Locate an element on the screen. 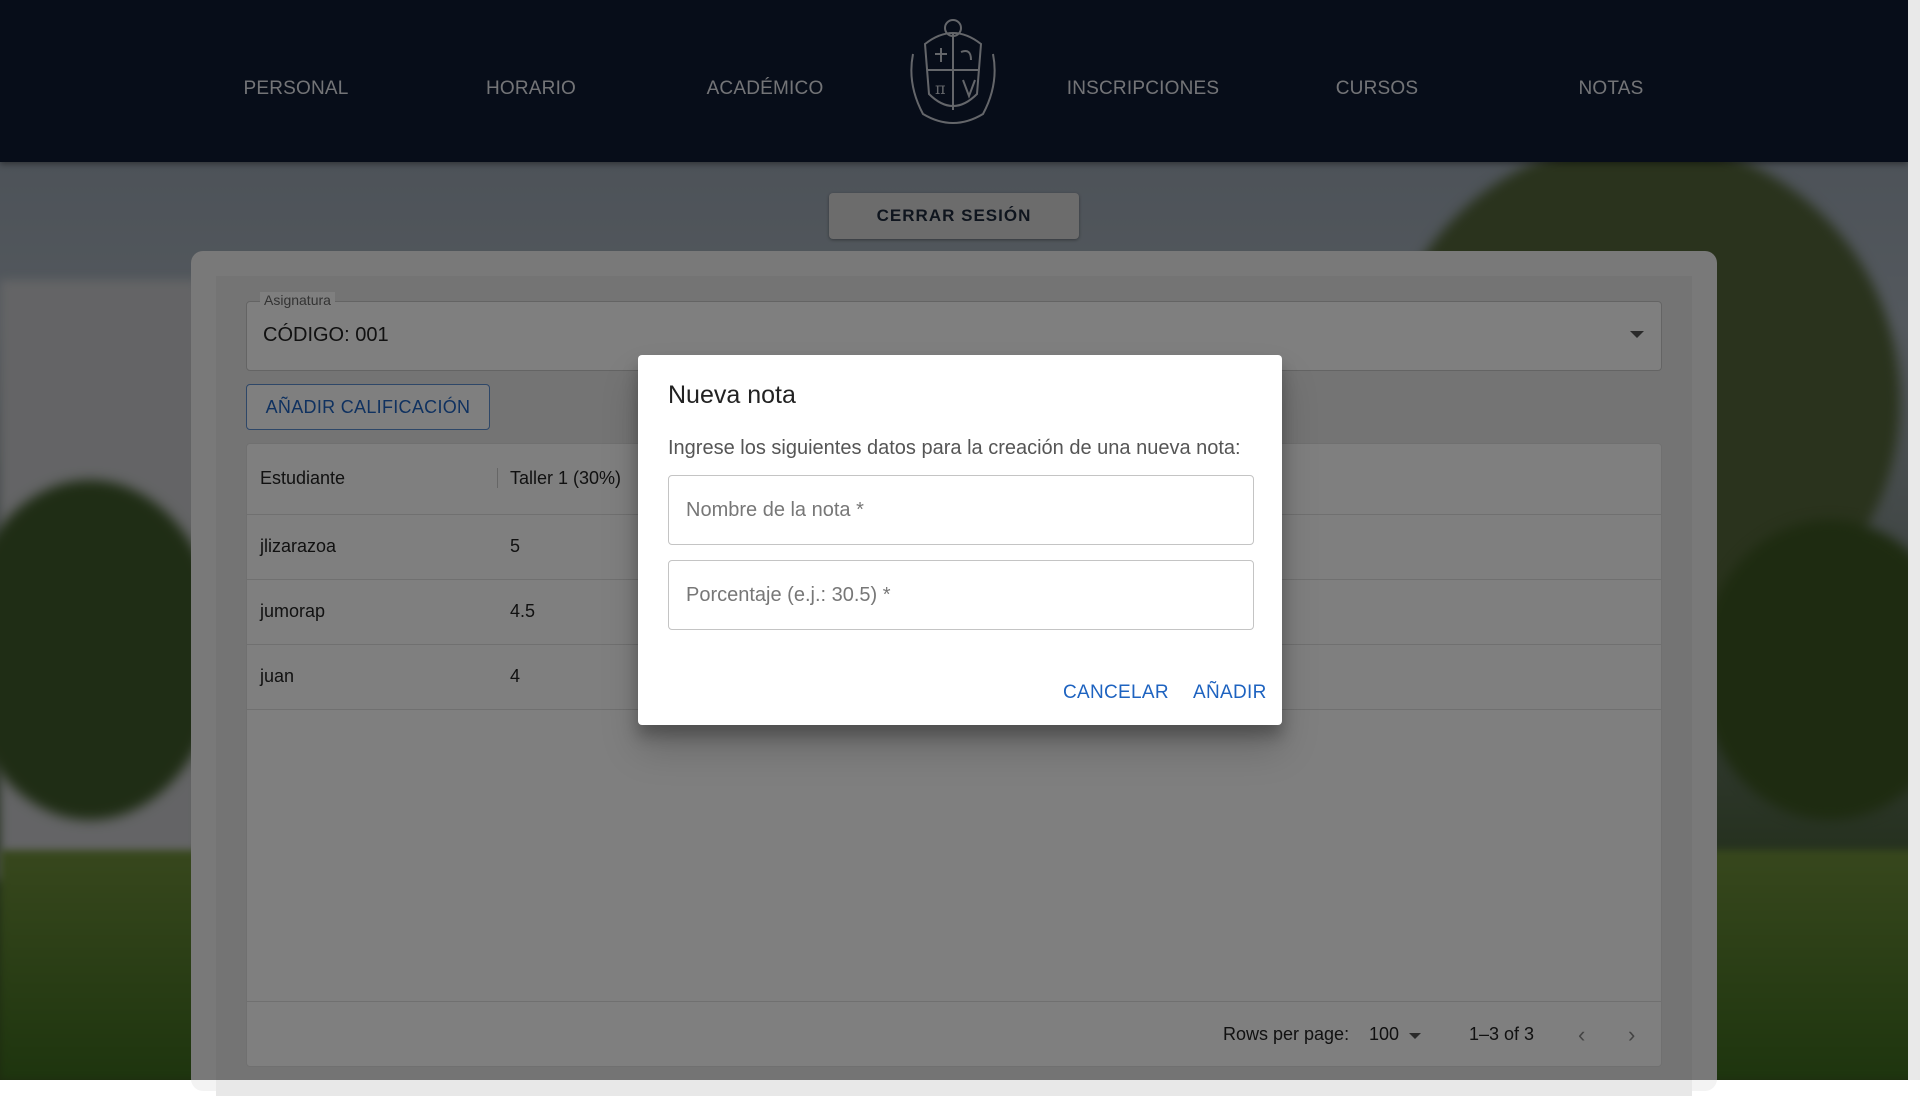  percentage-field is located at coordinates (961, 595).